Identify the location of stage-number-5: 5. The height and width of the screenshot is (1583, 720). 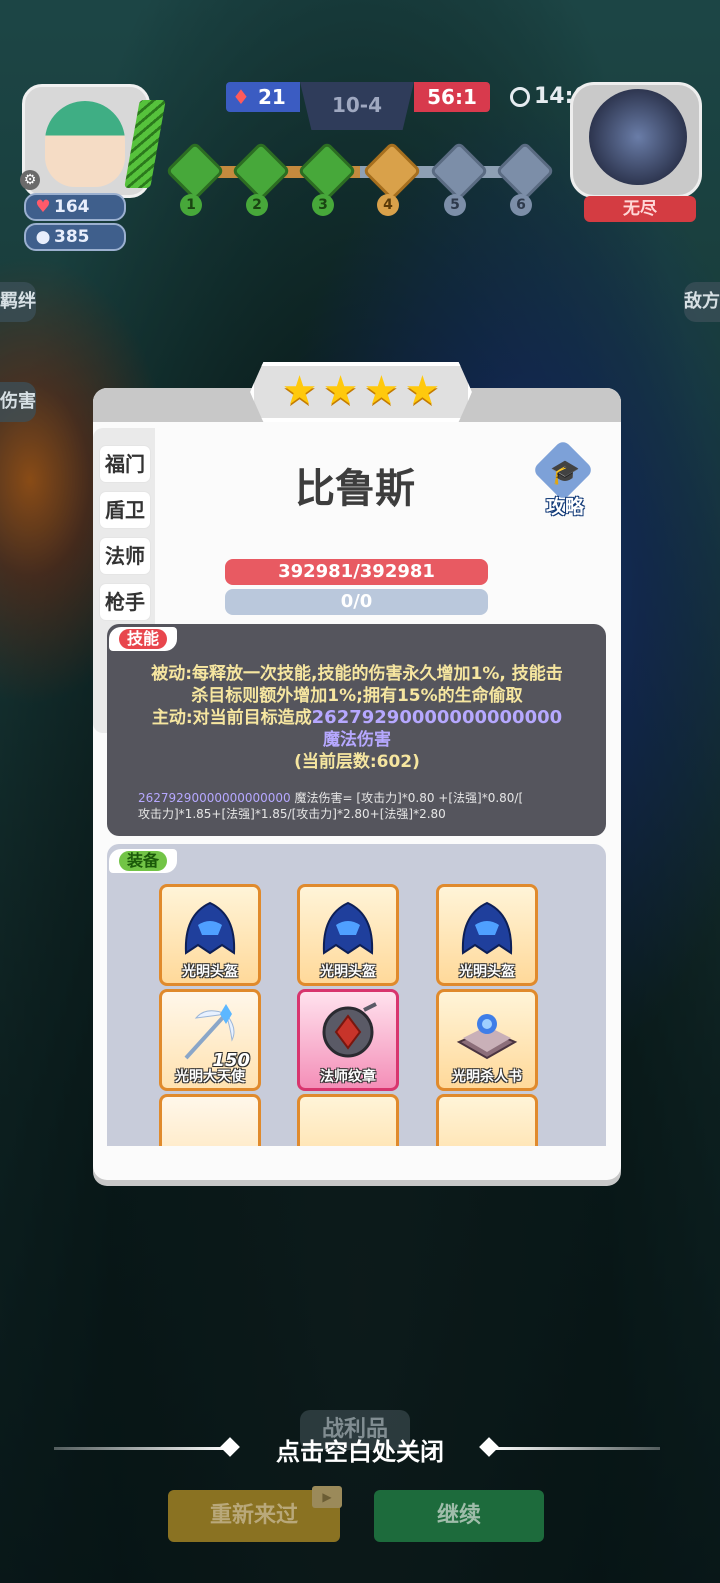
(455, 205).